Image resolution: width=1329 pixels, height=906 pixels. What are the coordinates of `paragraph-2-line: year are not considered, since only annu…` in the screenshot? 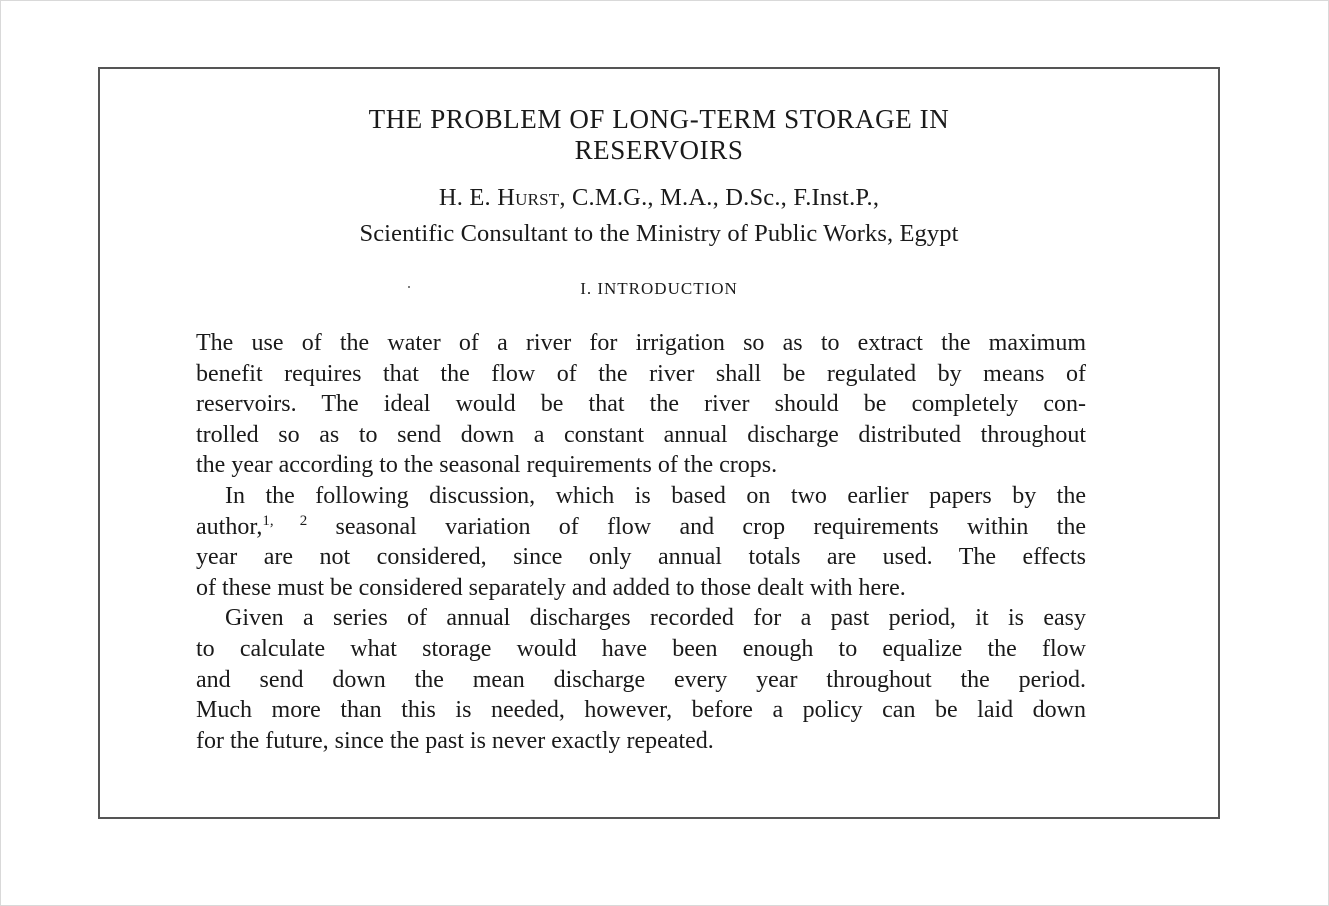 It's located at (641, 557).